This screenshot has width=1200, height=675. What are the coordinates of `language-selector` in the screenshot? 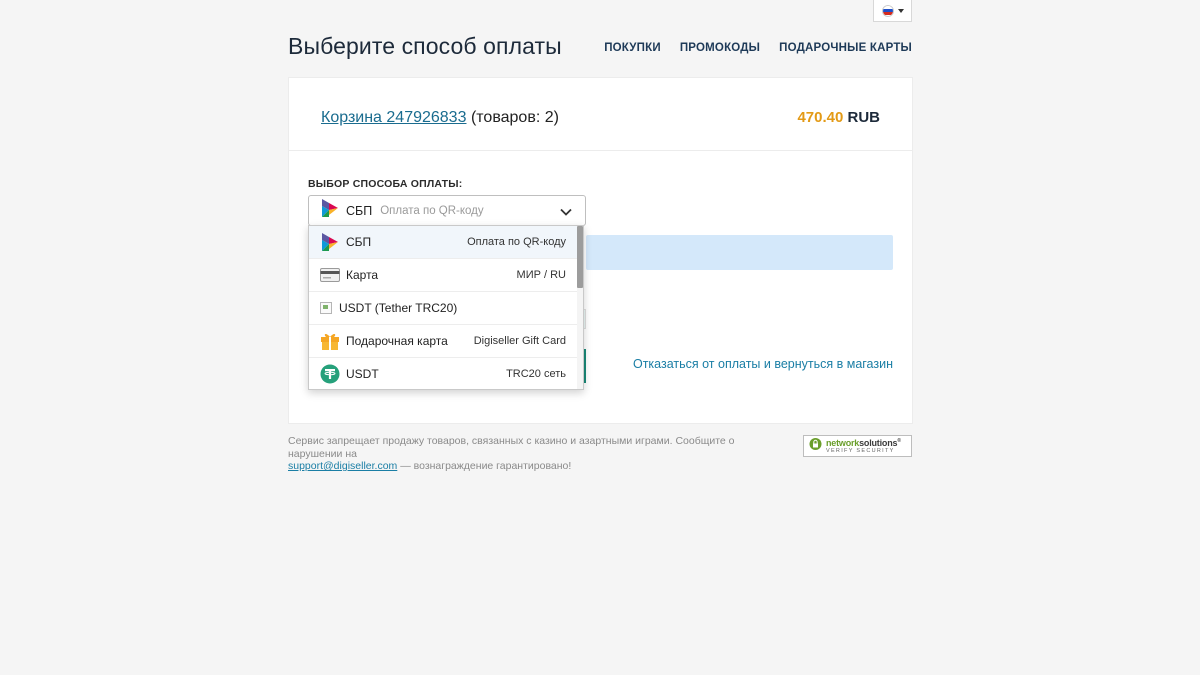 It's located at (892, 11).